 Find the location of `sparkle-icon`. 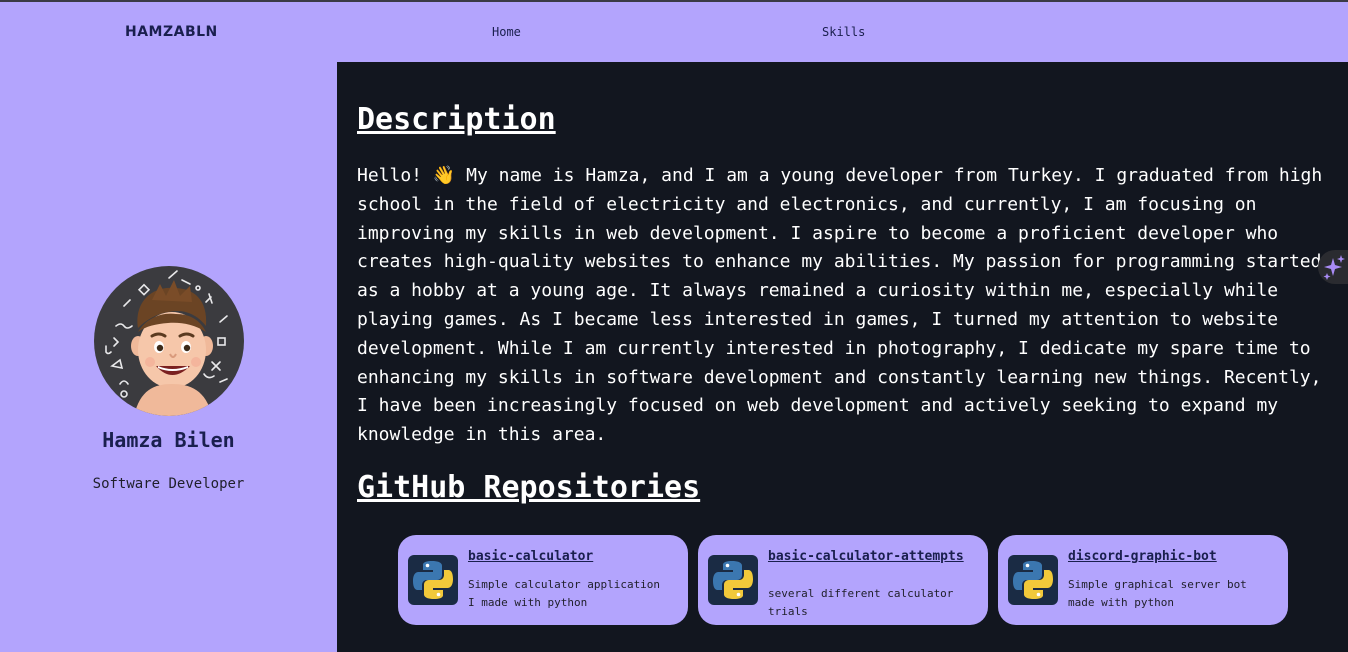

sparkle-icon is located at coordinates (1334, 267).